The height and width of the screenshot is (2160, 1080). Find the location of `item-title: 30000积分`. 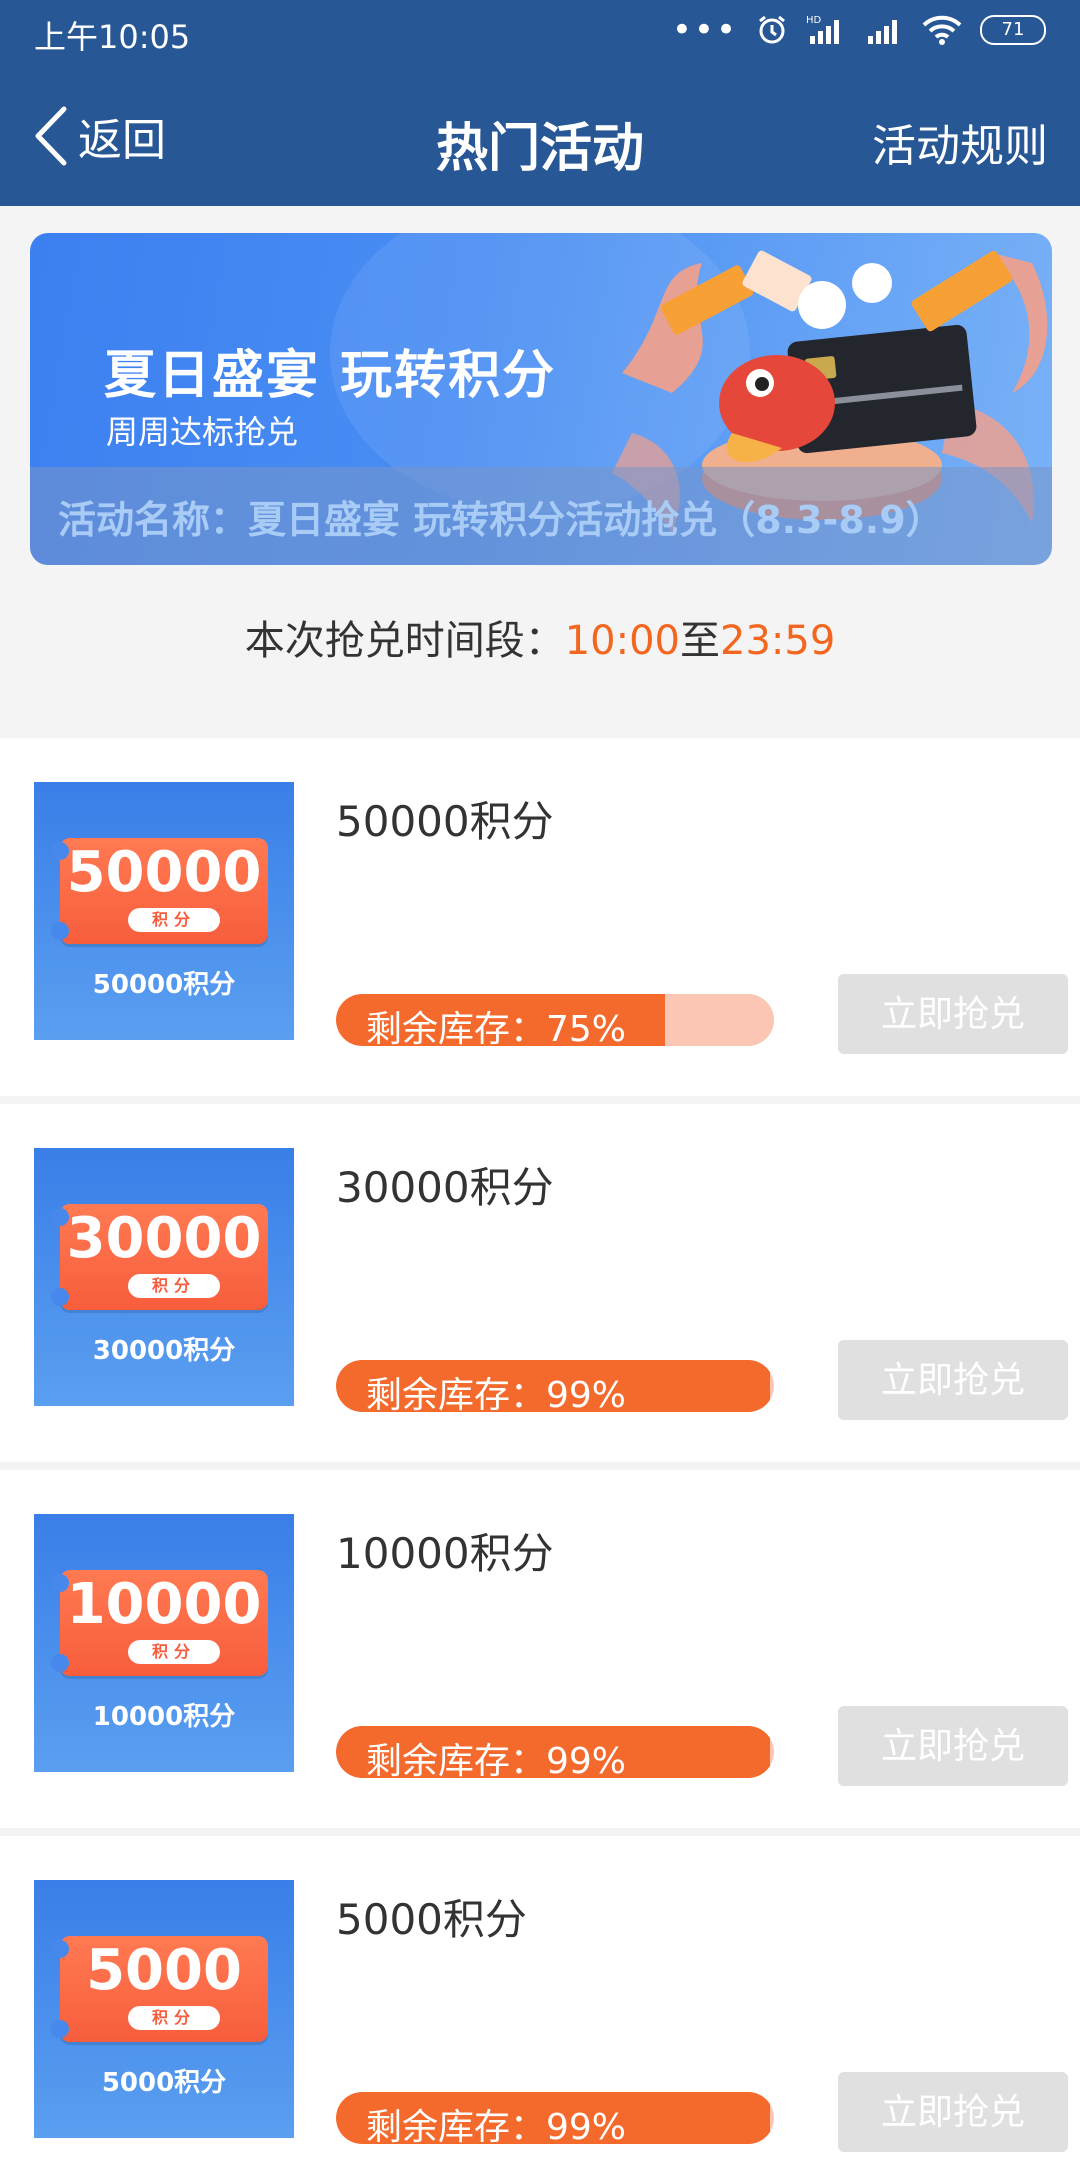

item-title: 30000积分 is located at coordinates (445, 1187).